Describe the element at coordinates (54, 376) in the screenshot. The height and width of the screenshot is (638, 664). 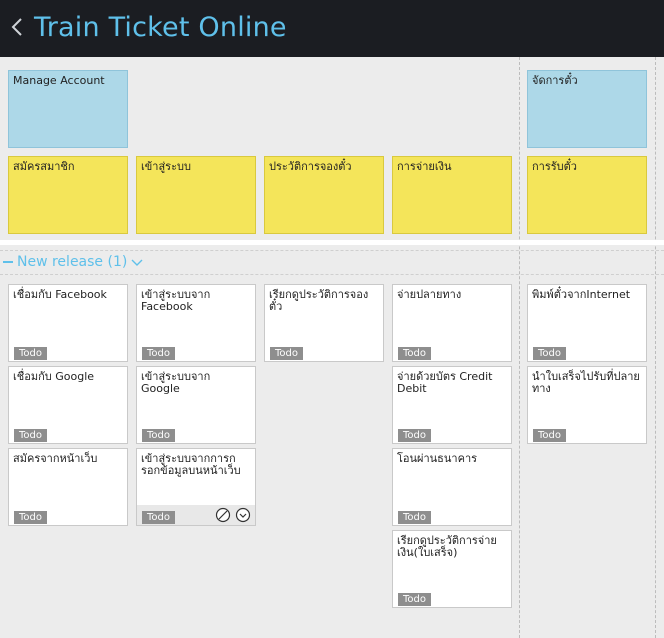
I see `task-text: เชื่อมกับ Google` at that location.